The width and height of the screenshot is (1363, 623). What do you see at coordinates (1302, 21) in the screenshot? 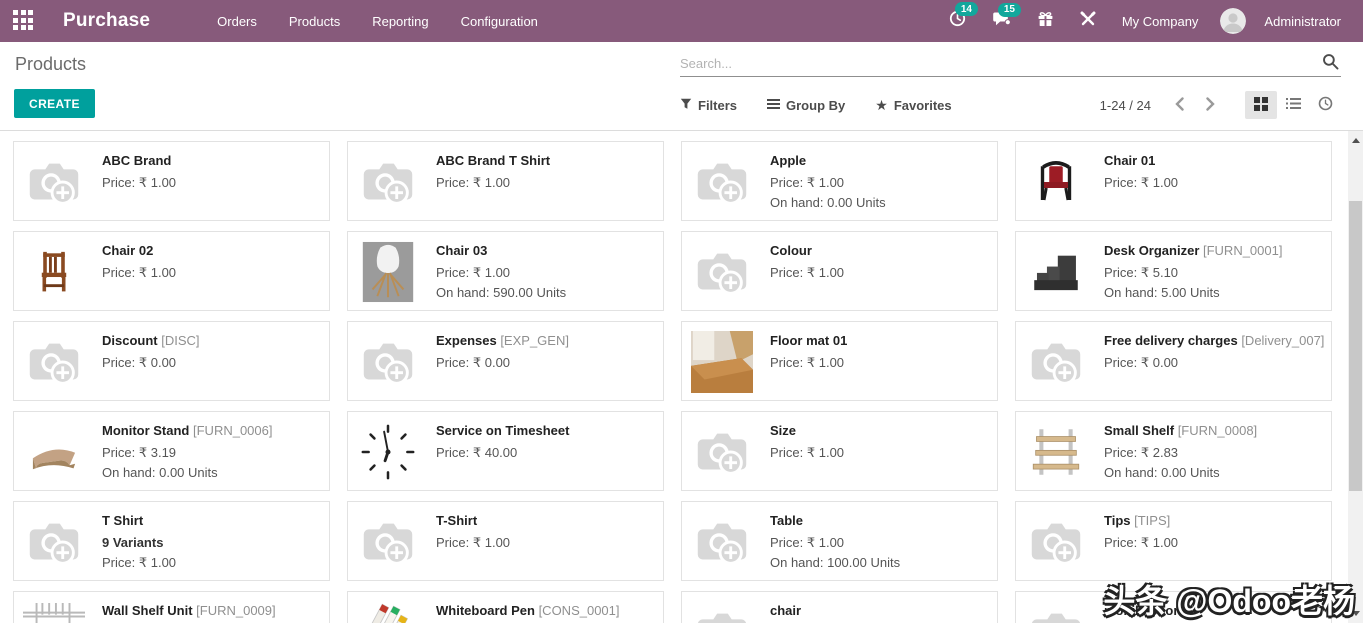
I see `user-menu: Administrator` at bounding box center [1302, 21].